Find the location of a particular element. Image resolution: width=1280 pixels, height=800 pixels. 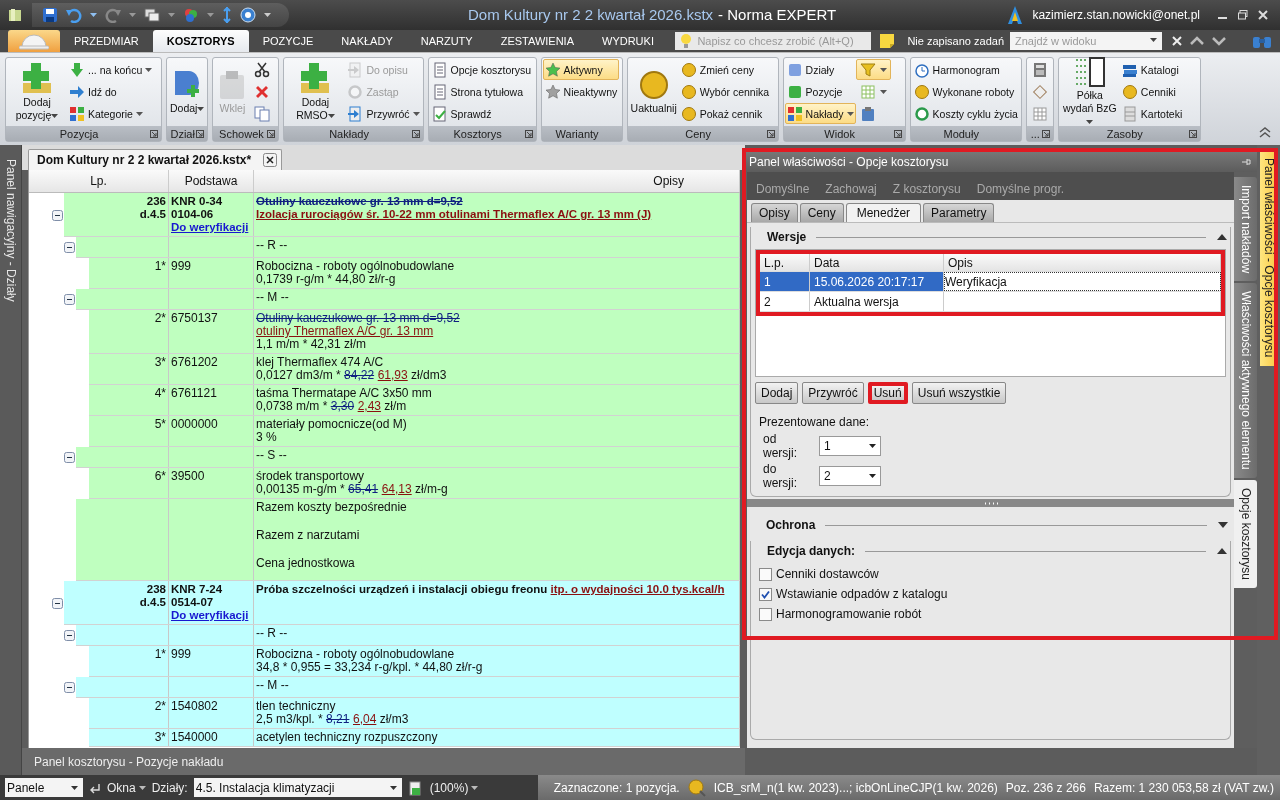

ribbon-button: Nieaktywny is located at coordinates (581, 91).